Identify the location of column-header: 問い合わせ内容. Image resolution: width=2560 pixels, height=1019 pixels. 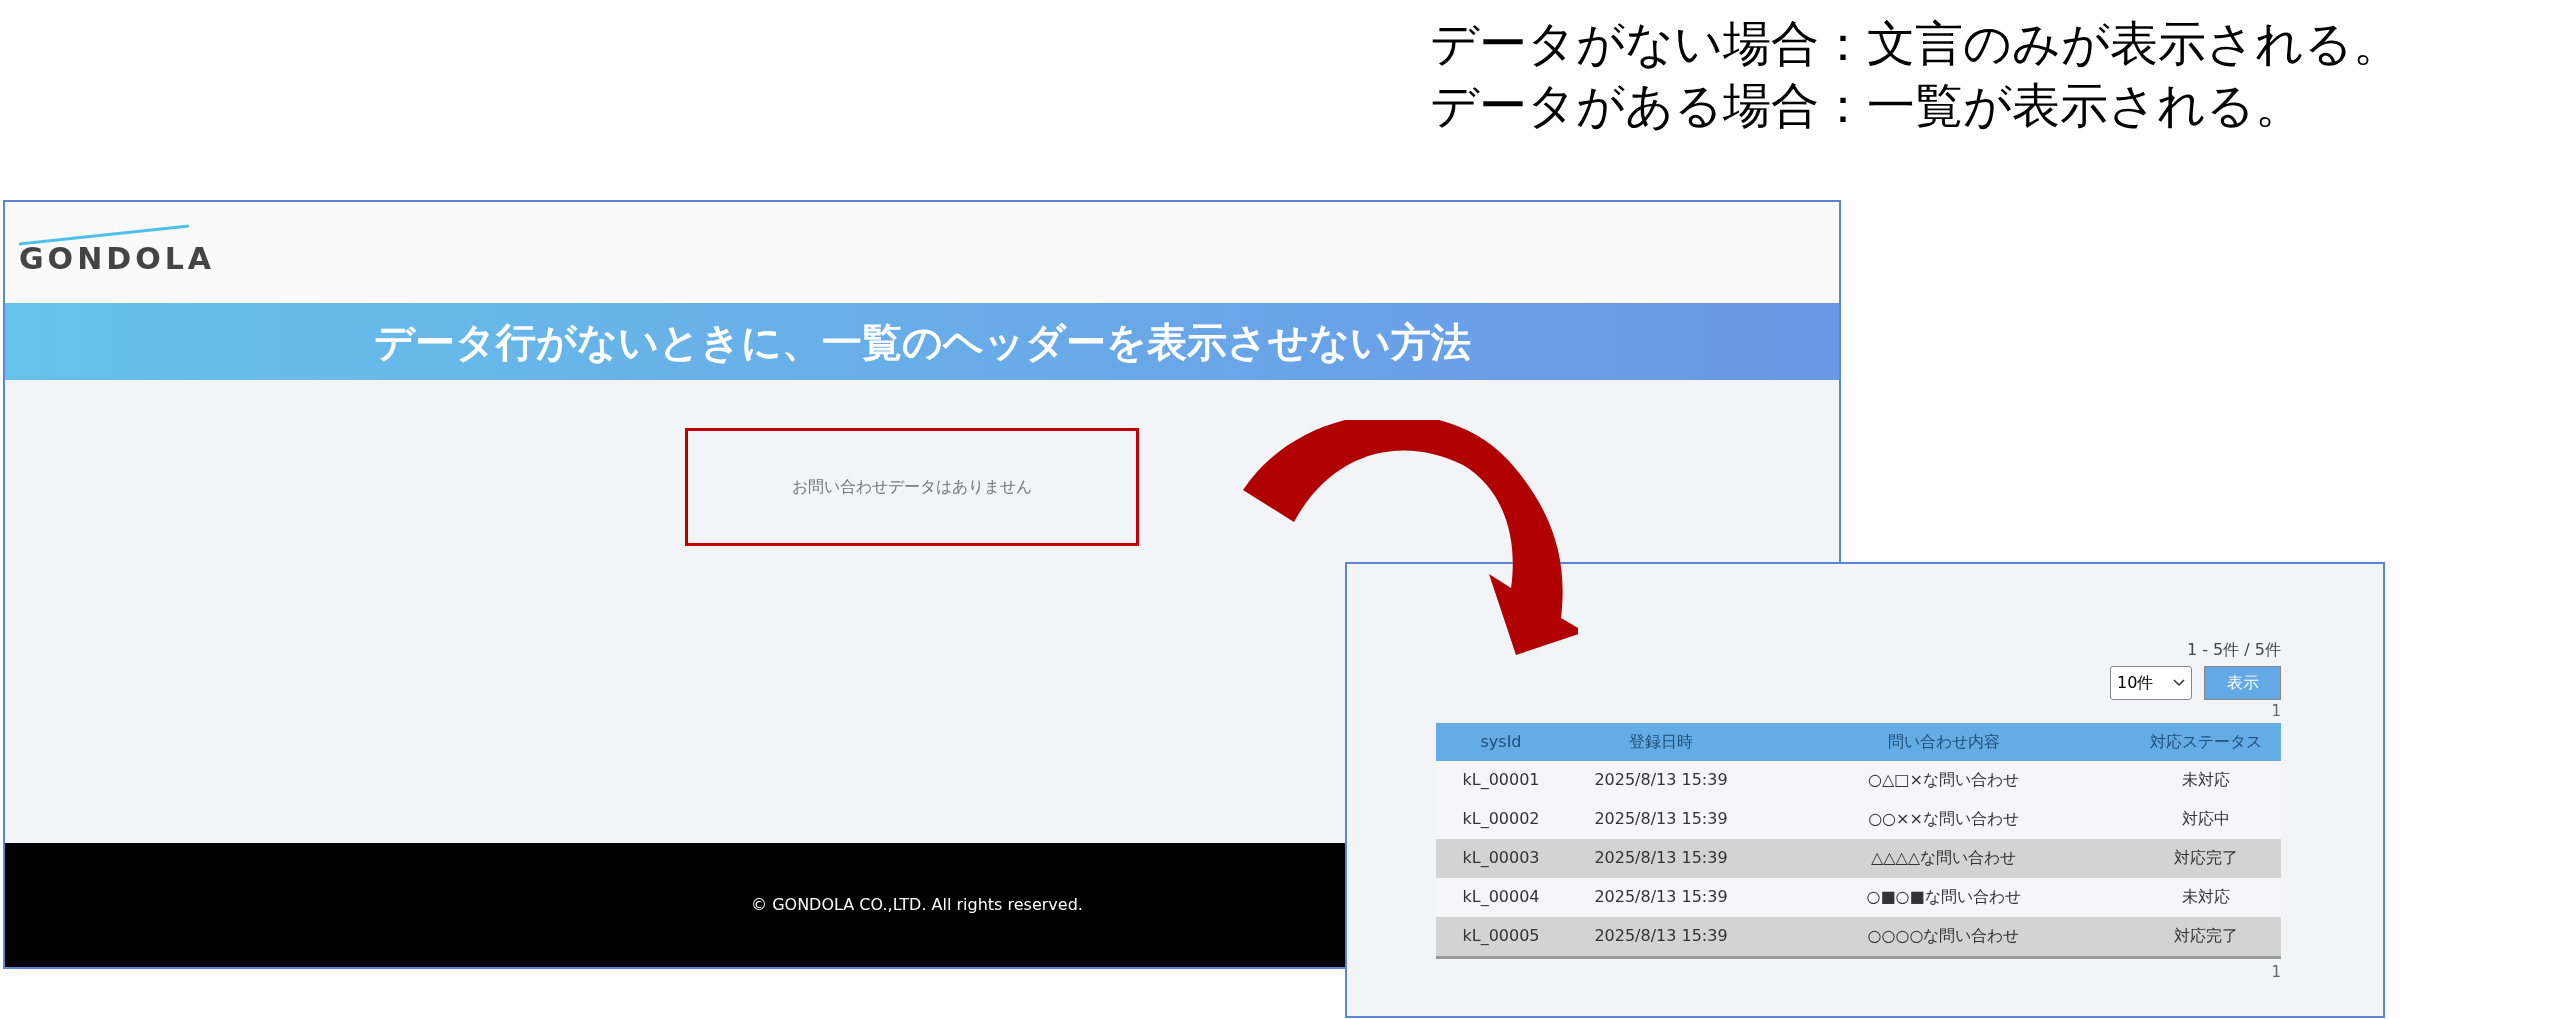
(1943, 741).